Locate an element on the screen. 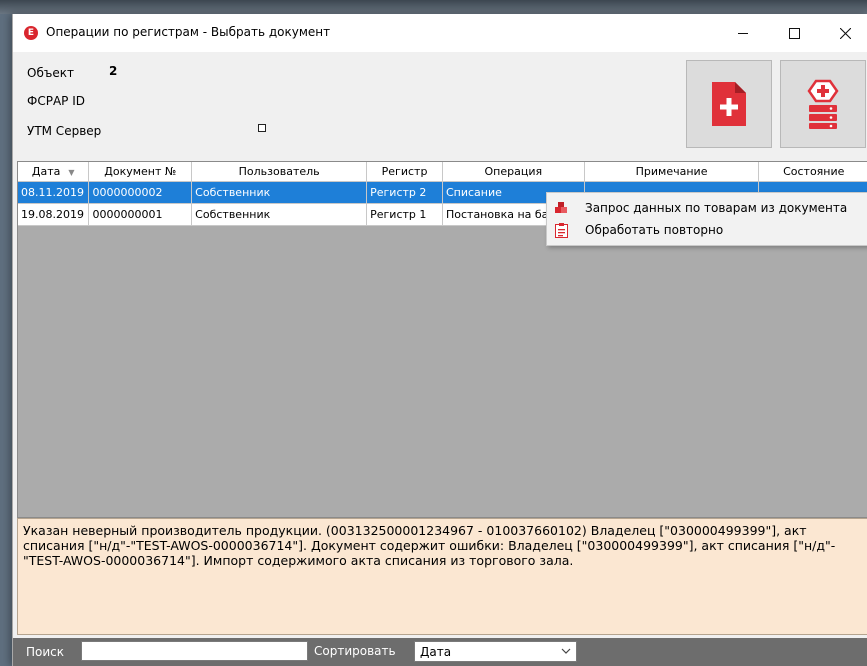 This screenshot has height=666, width=867. menu-item-request-goods-data: Запрос данных по товарам из документа is located at coordinates (707, 208).